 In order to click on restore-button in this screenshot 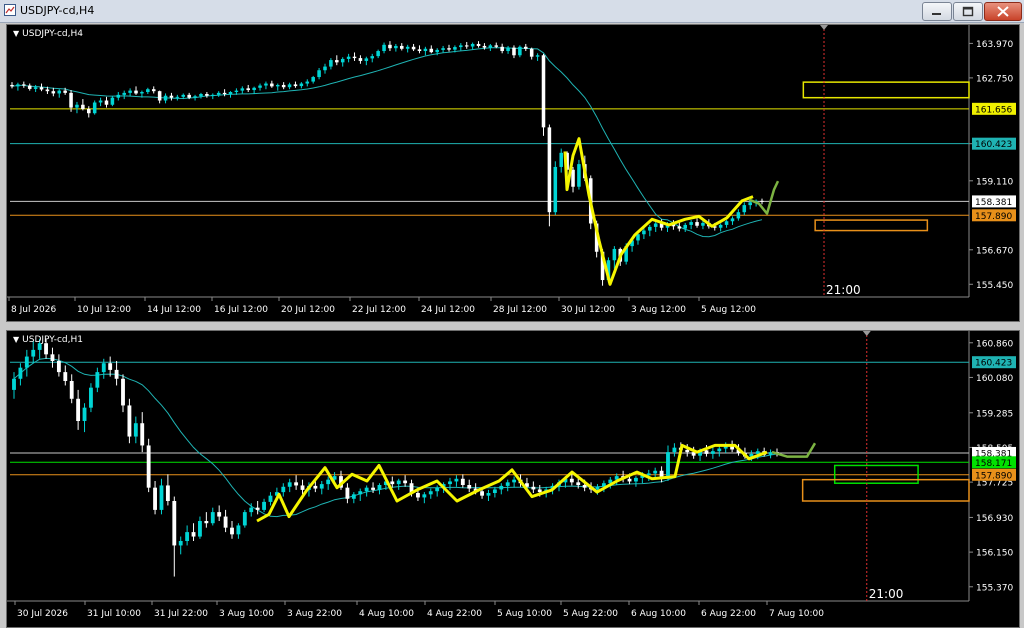, I will do `click(968, 11)`.